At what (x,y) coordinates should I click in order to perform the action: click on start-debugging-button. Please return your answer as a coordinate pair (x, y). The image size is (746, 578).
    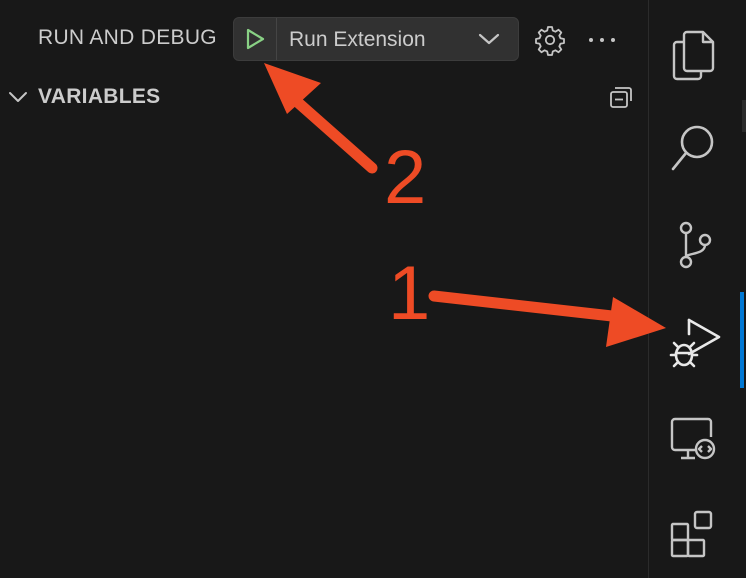
    Looking at the image, I should click on (255, 39).